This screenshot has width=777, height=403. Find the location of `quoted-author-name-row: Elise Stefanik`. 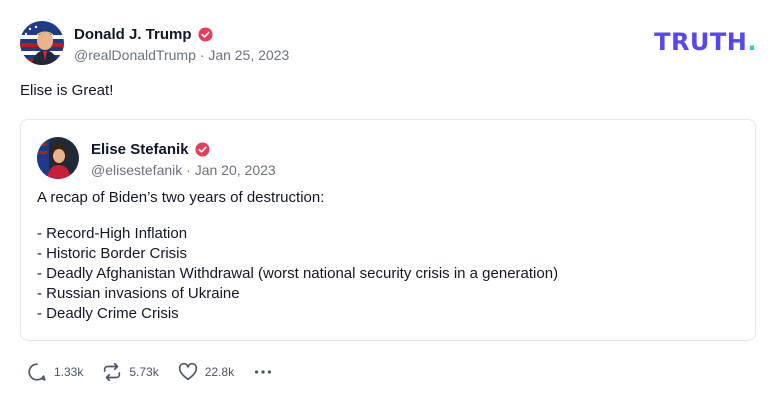

quoted-author-name-row: Elise Stefanik is located at coordinates (183, 149).